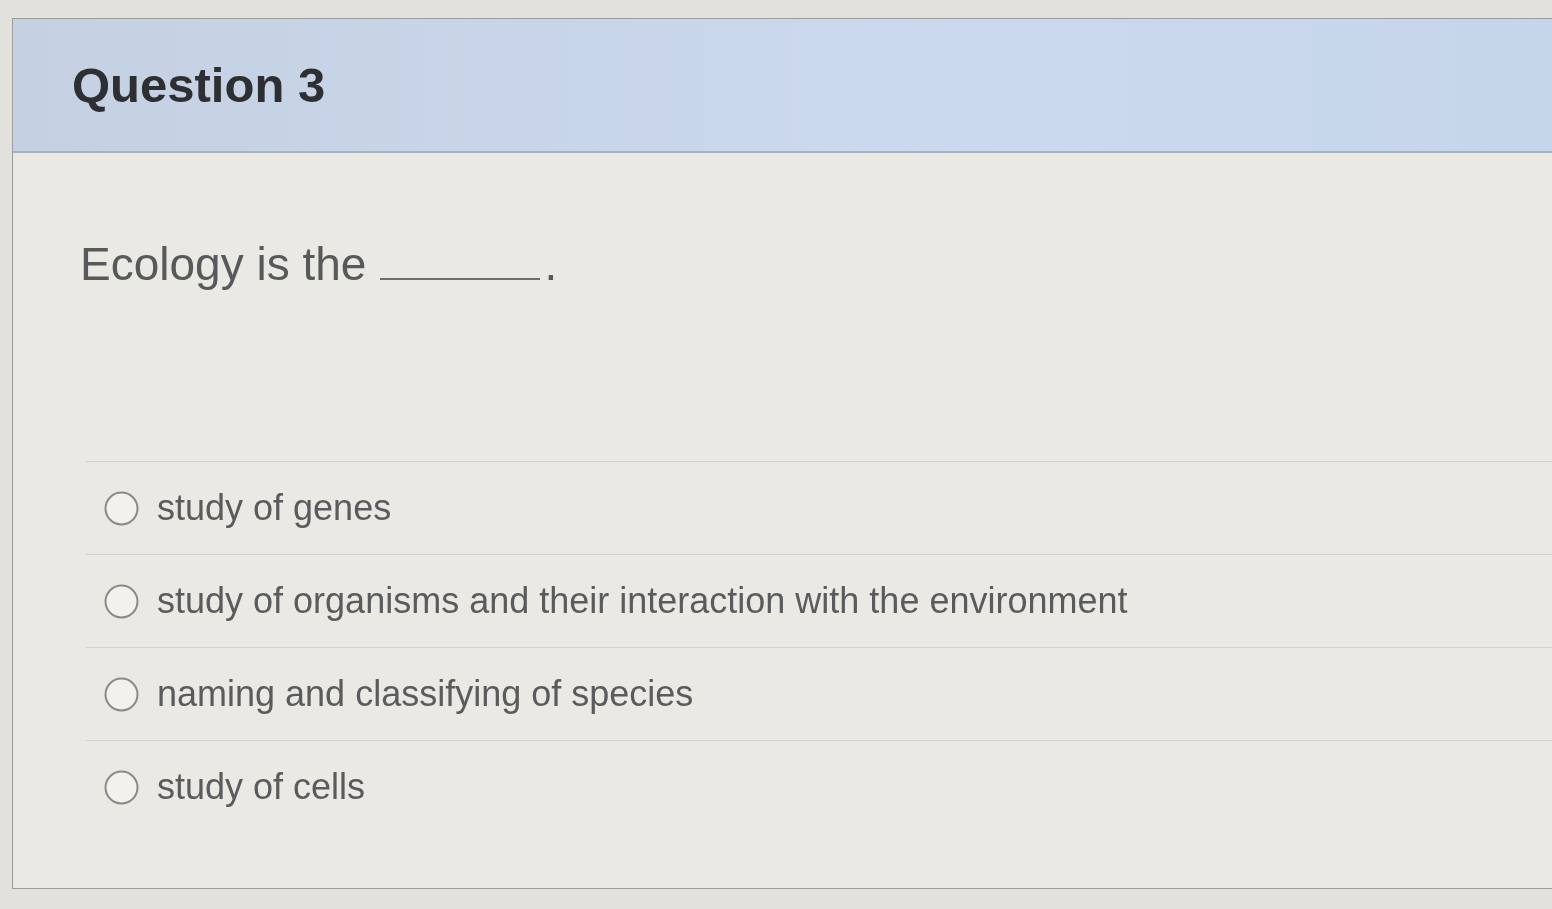 This screenshot has height=909, width=1552. What do you see at coordinates (261, 787) in the screenshot?
I see `option-label: study of cells` at bounding box center [261, 787].